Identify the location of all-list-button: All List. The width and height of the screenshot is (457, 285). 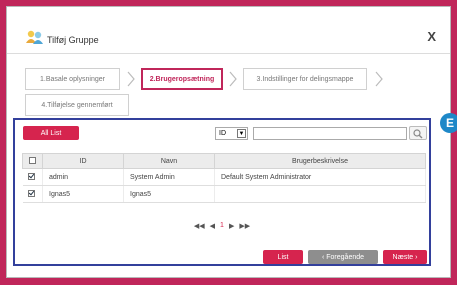
(51, 133).